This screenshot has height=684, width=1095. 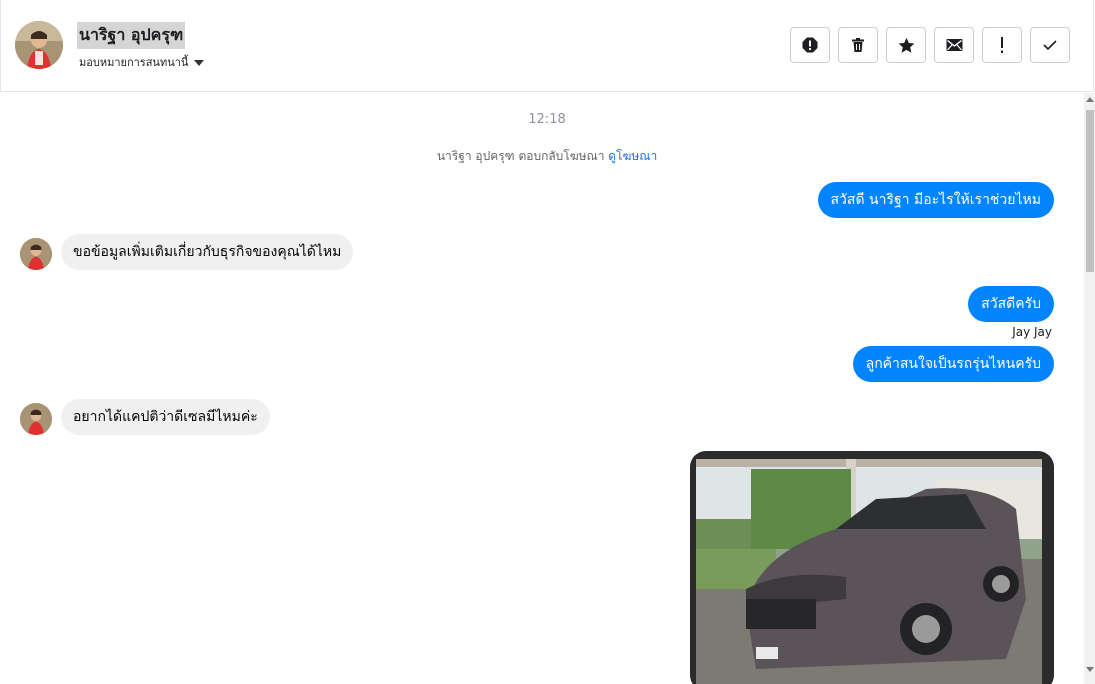 I want to click on car-photo, so click(x=869, y=571).